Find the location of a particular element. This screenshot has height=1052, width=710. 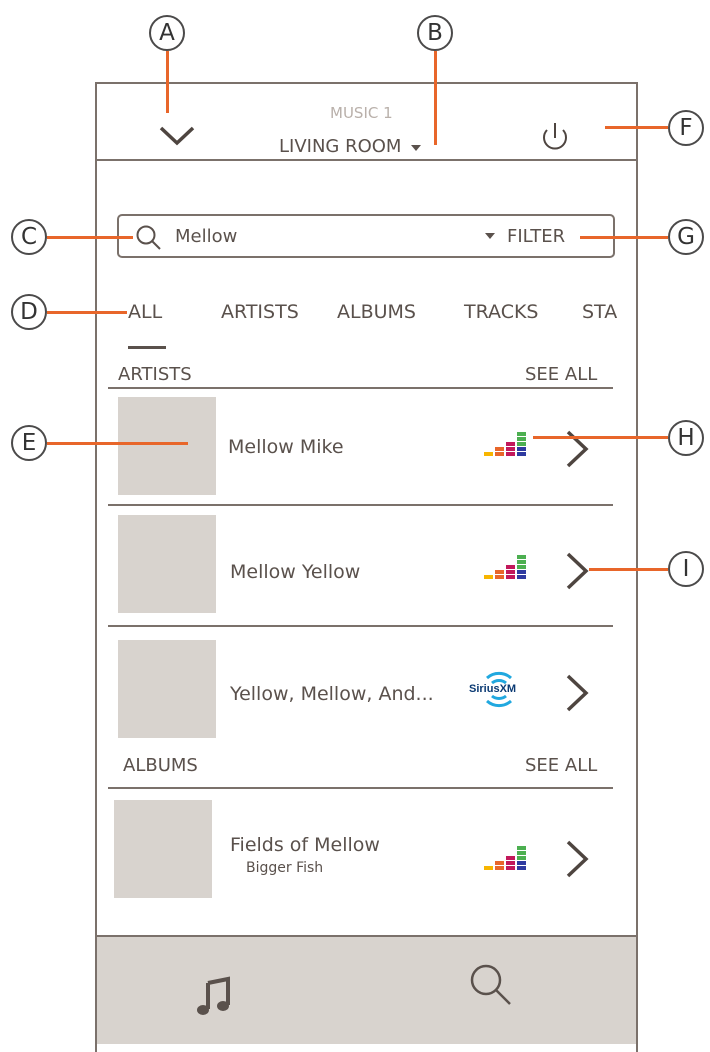

tab-tracks: TRACKS is located at coordinates (501, 312).